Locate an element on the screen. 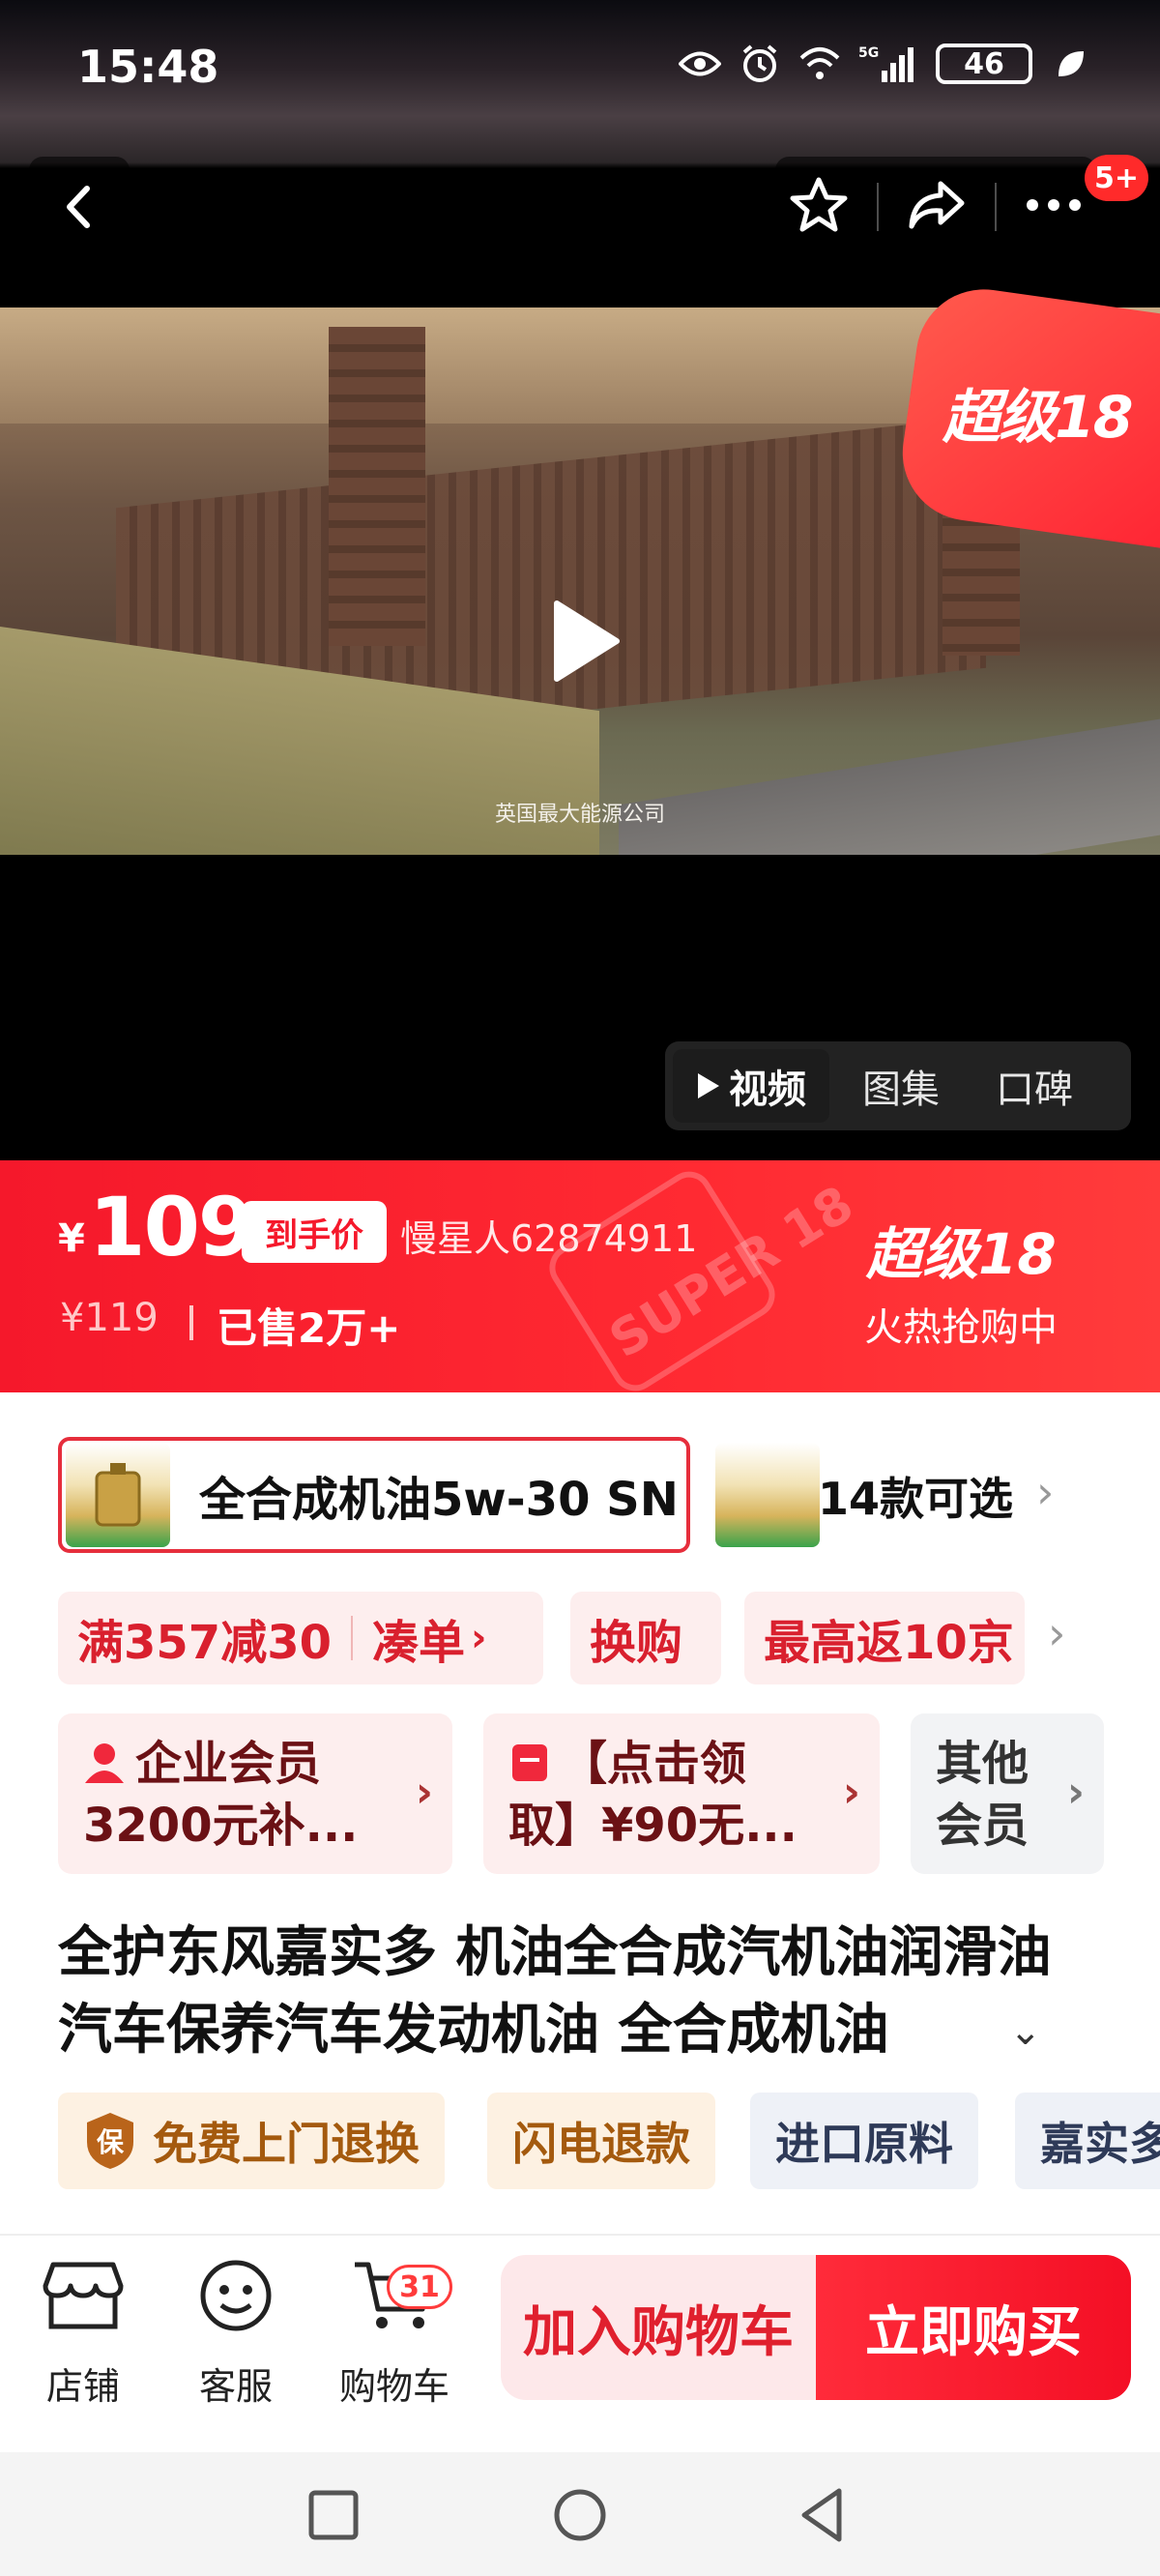 Image resolution: width=1160 pixels, height=2576 pixels. sku-selected: 全合成机油5w-30 SN is located at coordinates (374, 1495).